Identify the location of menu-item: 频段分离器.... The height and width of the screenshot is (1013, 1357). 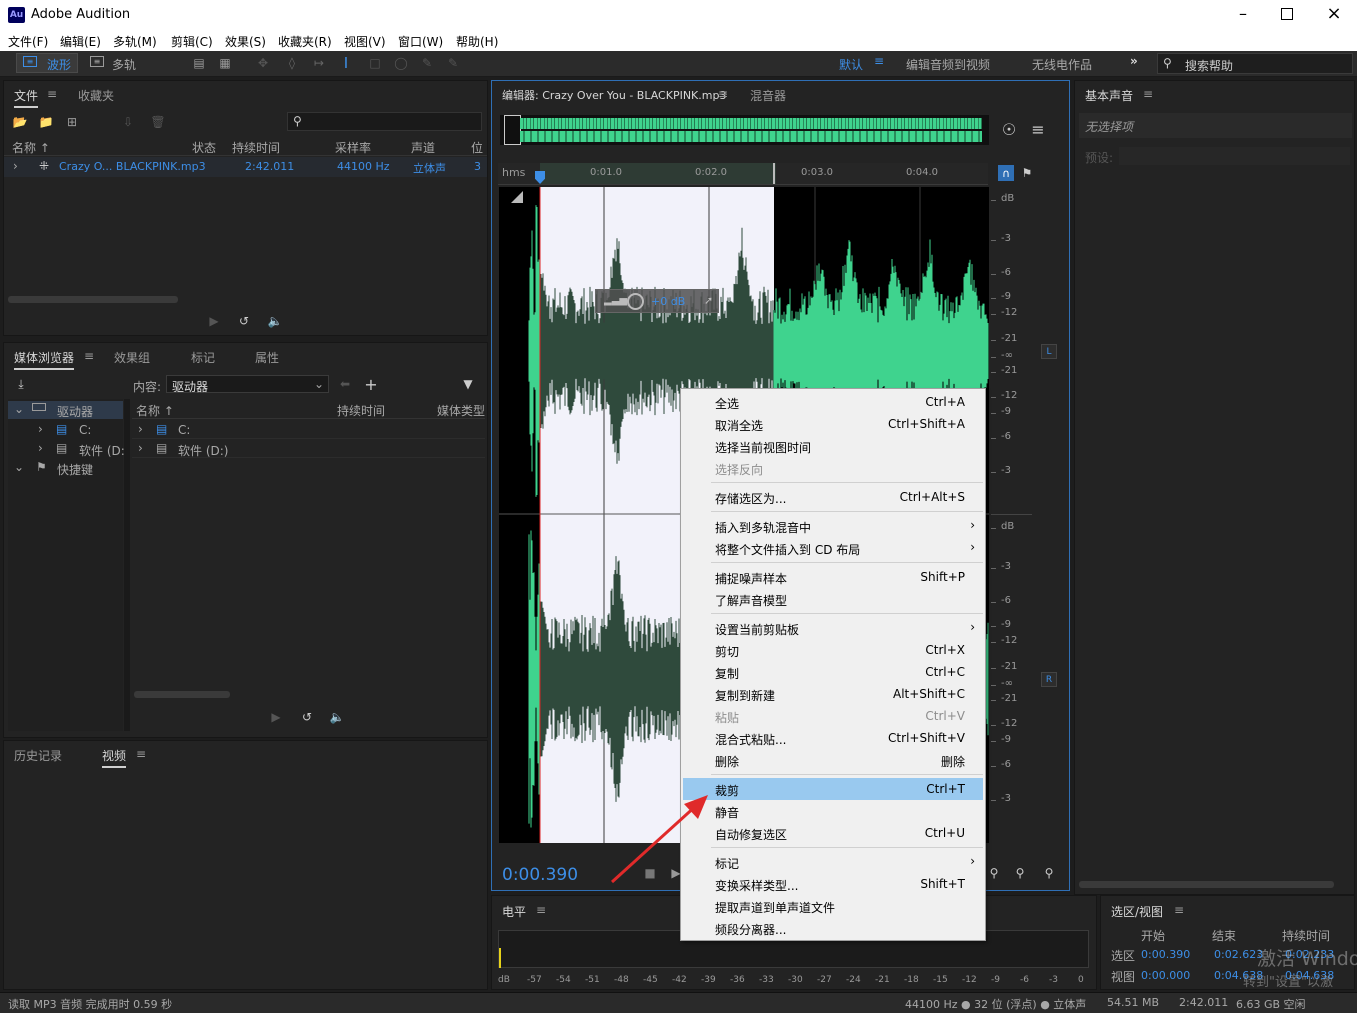
(833, 928).